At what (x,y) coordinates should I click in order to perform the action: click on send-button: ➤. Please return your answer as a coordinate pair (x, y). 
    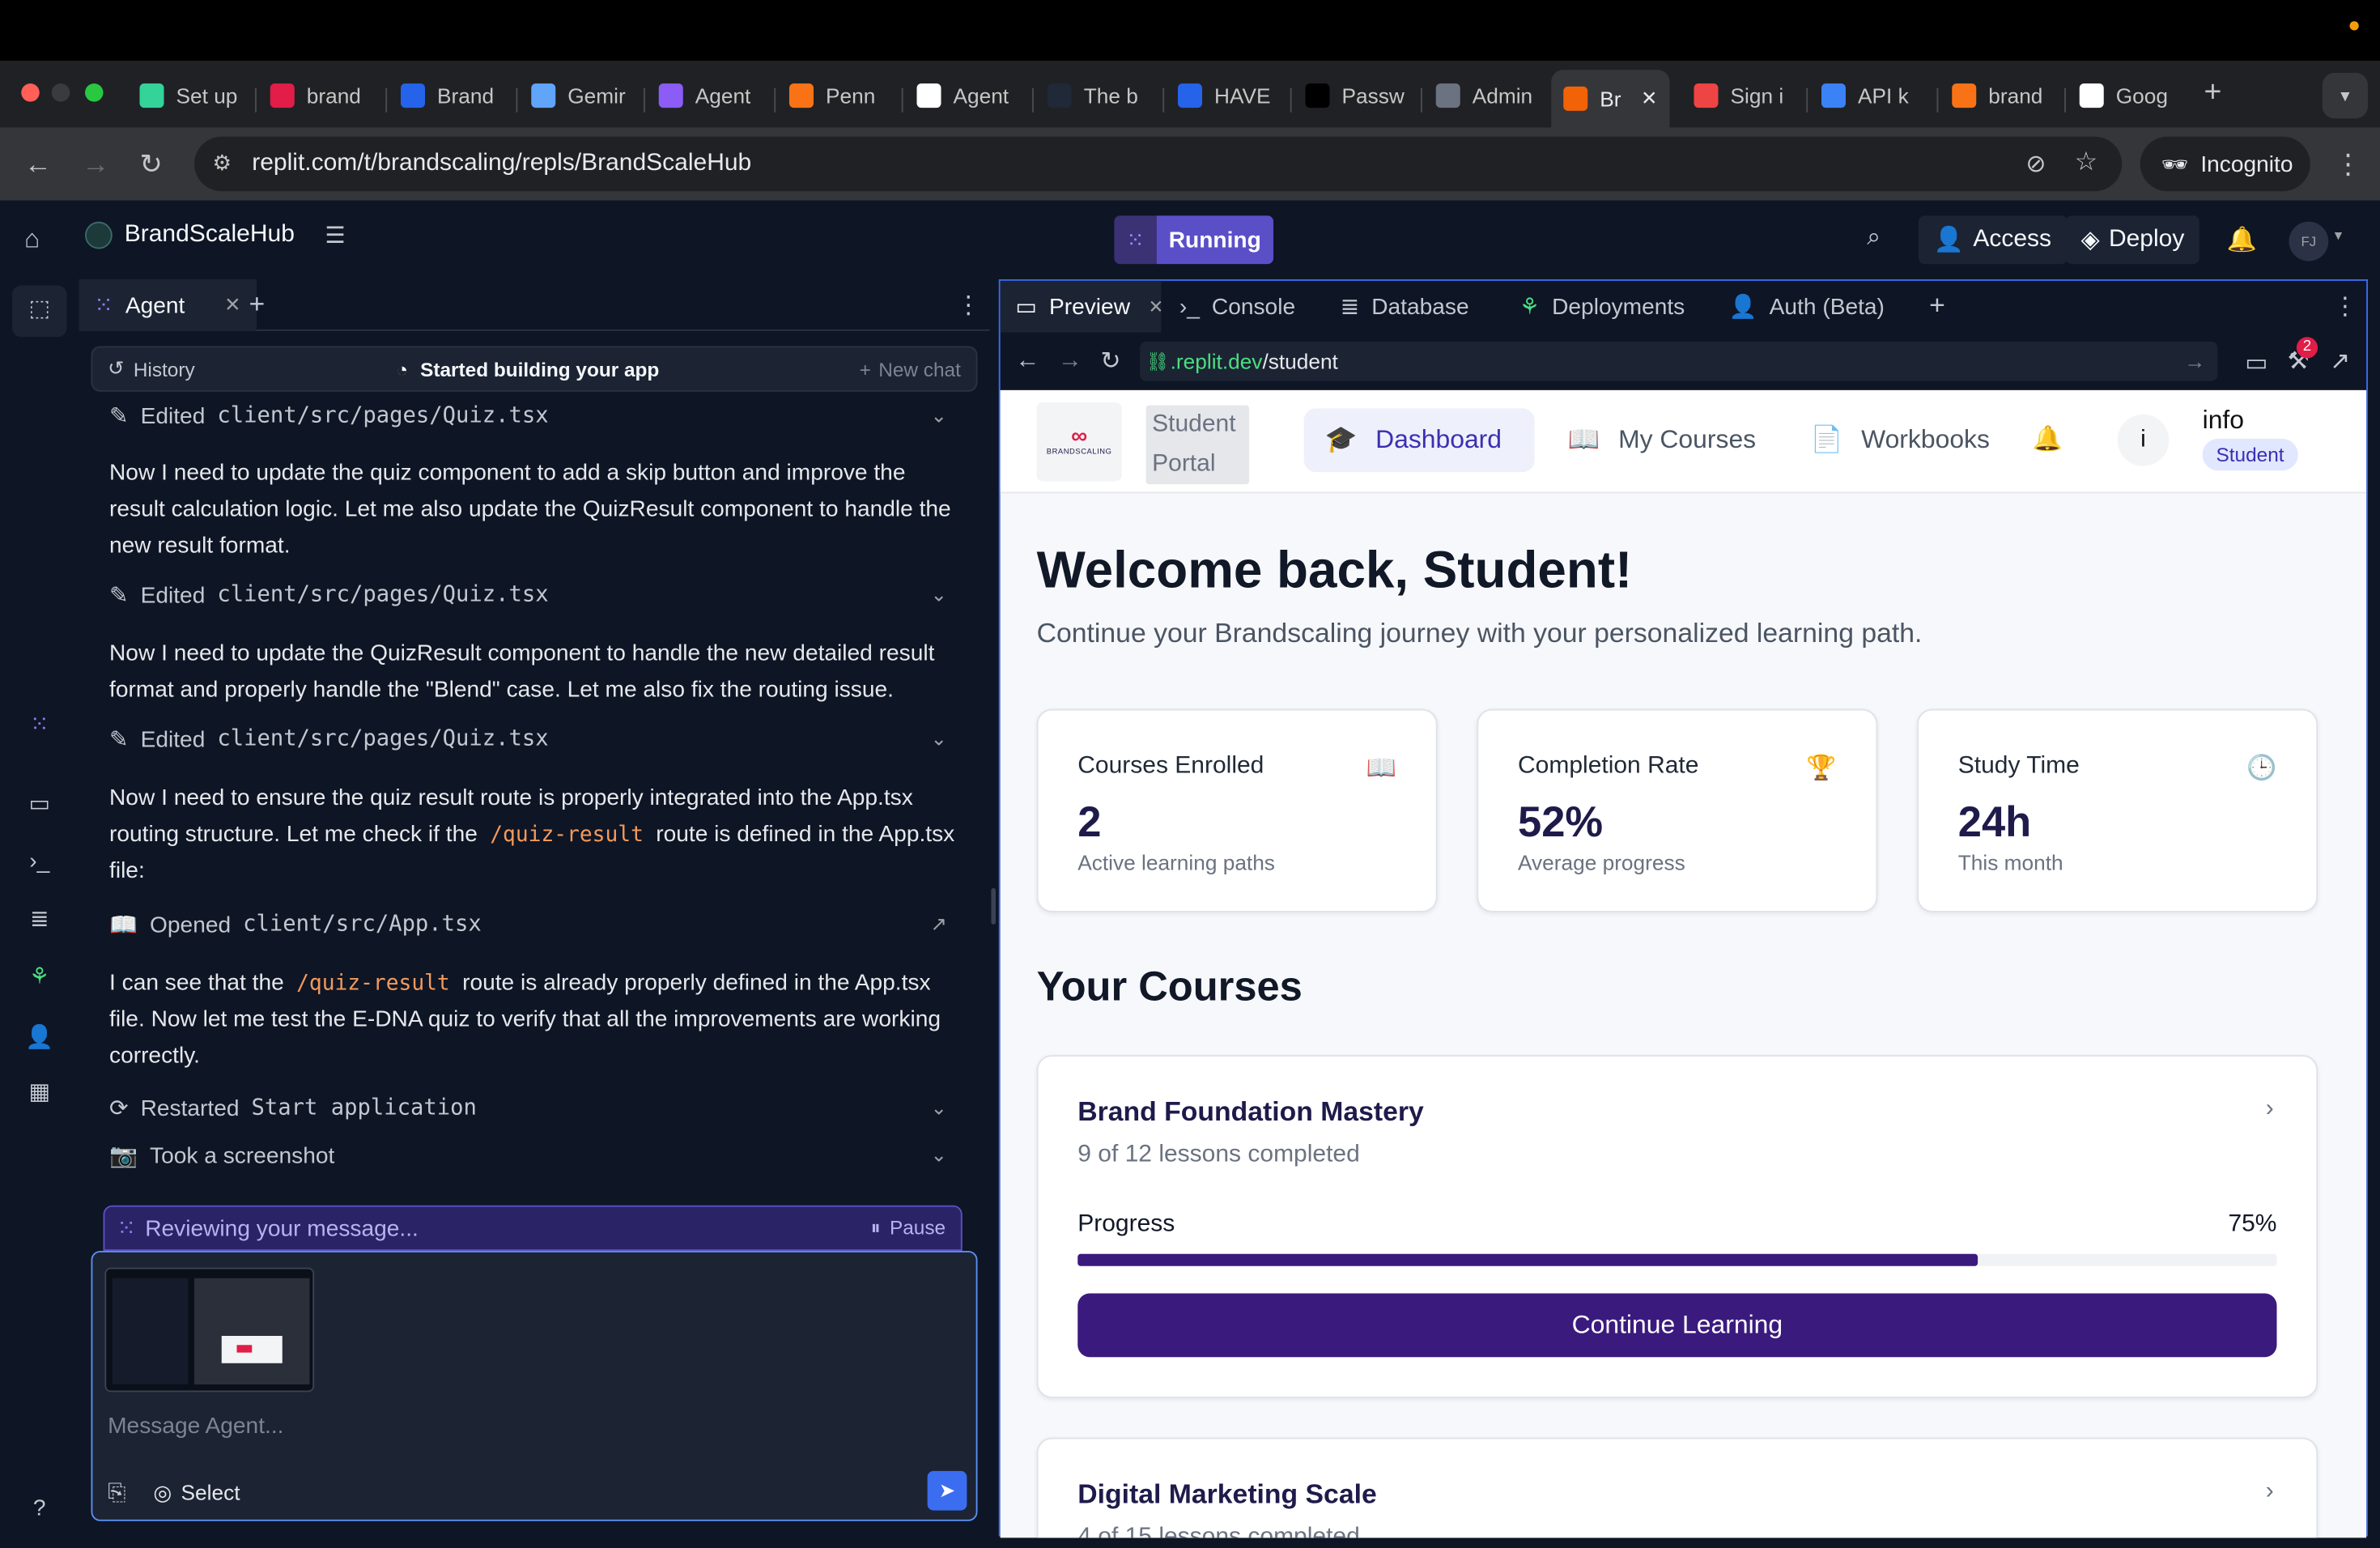
    Looking at the image, I should click on (947, 1490).